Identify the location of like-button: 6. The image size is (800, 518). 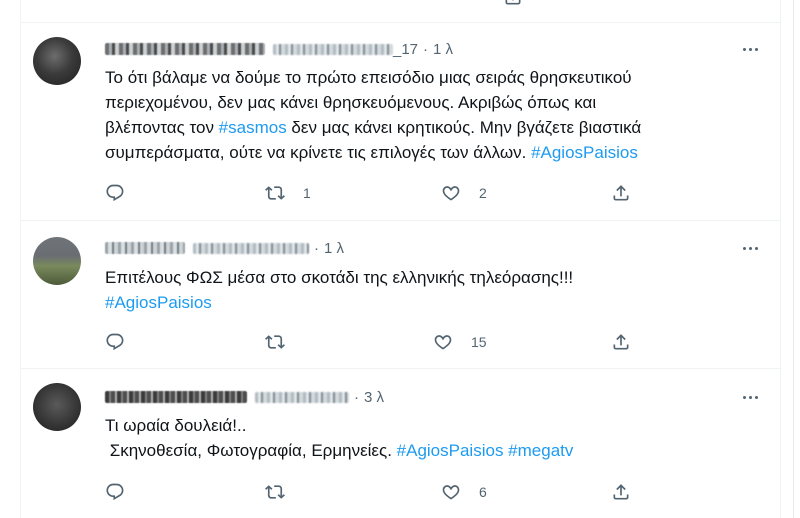
(464, 492).